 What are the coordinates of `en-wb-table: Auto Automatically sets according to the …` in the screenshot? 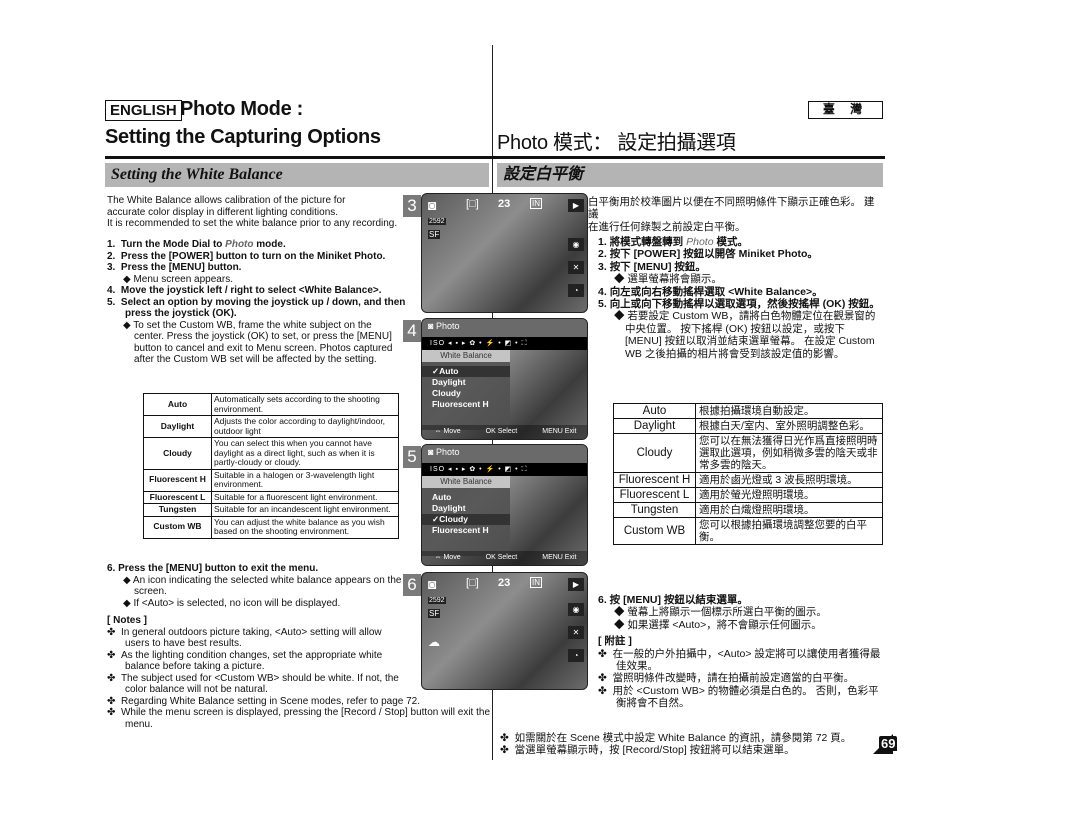 It's located at (271, 466).